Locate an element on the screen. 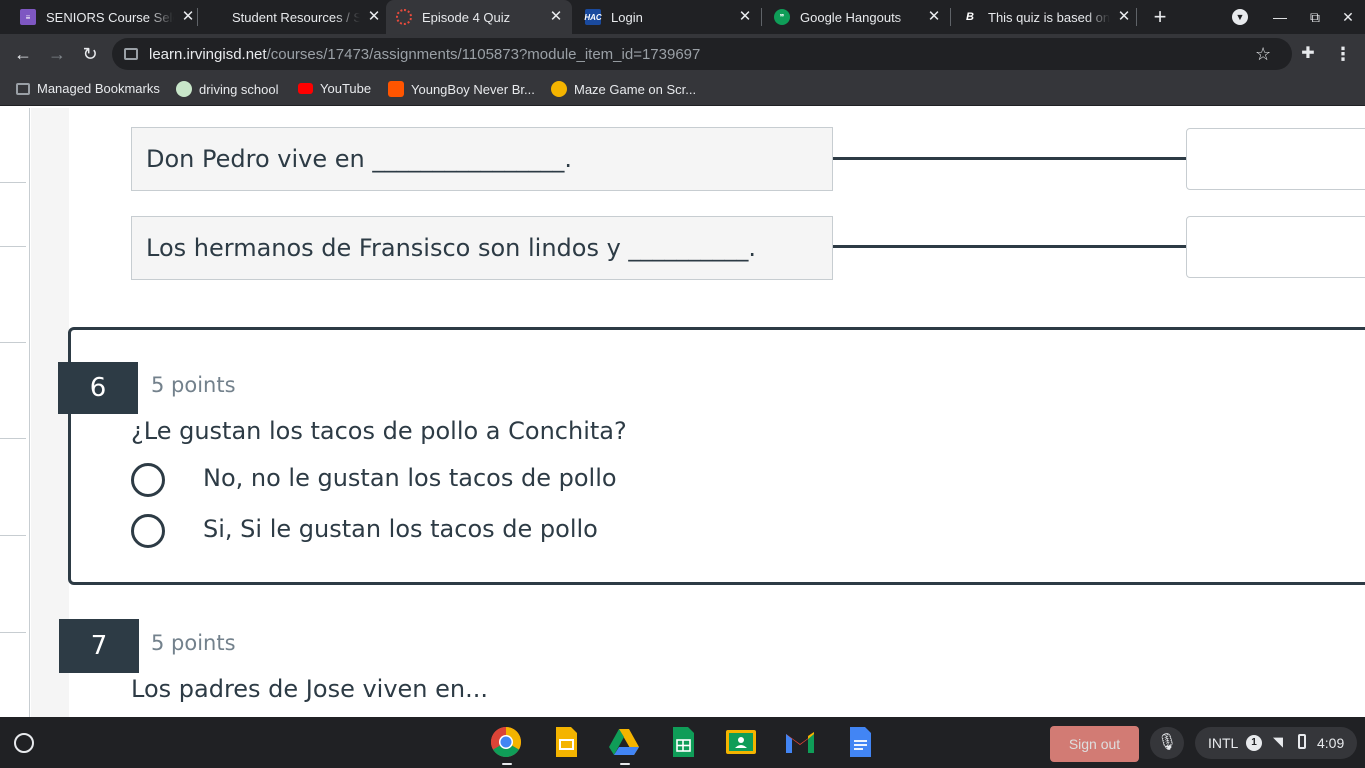  brainly-icon: B is located at coordinates (970, 17).